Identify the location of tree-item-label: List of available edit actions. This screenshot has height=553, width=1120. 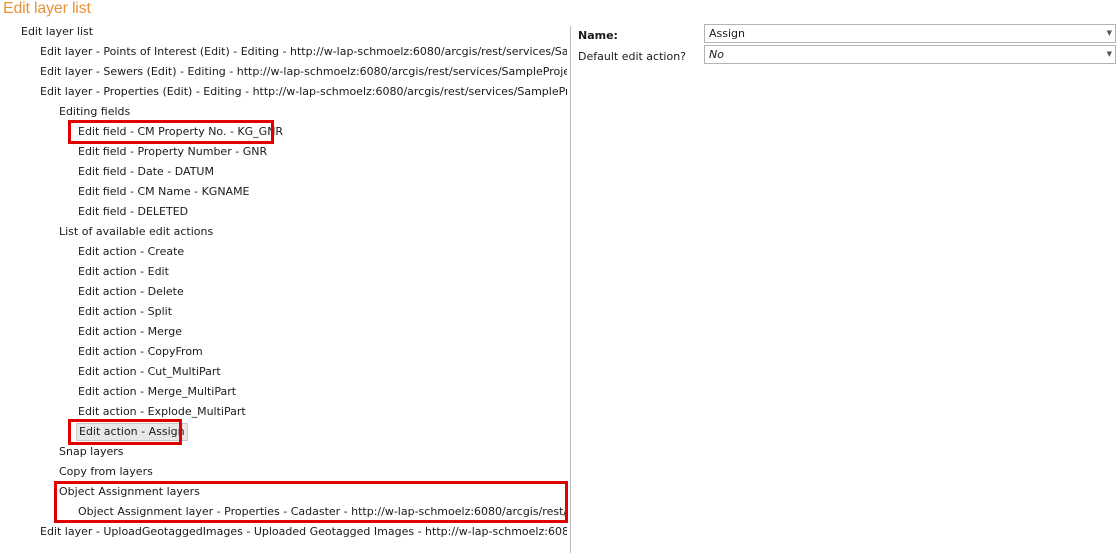
(136, 231).